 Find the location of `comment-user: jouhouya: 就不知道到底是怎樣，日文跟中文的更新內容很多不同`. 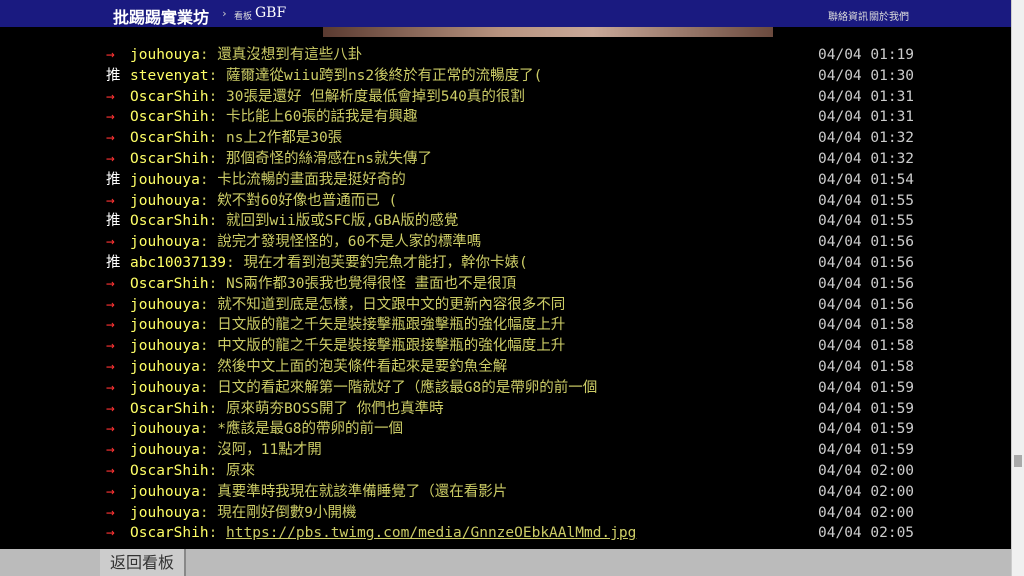

comment-user: jouhouya: 就不知道到底是怎樣，日文跟中文的更新內容很多不同 is located at coordinates (347, 305).